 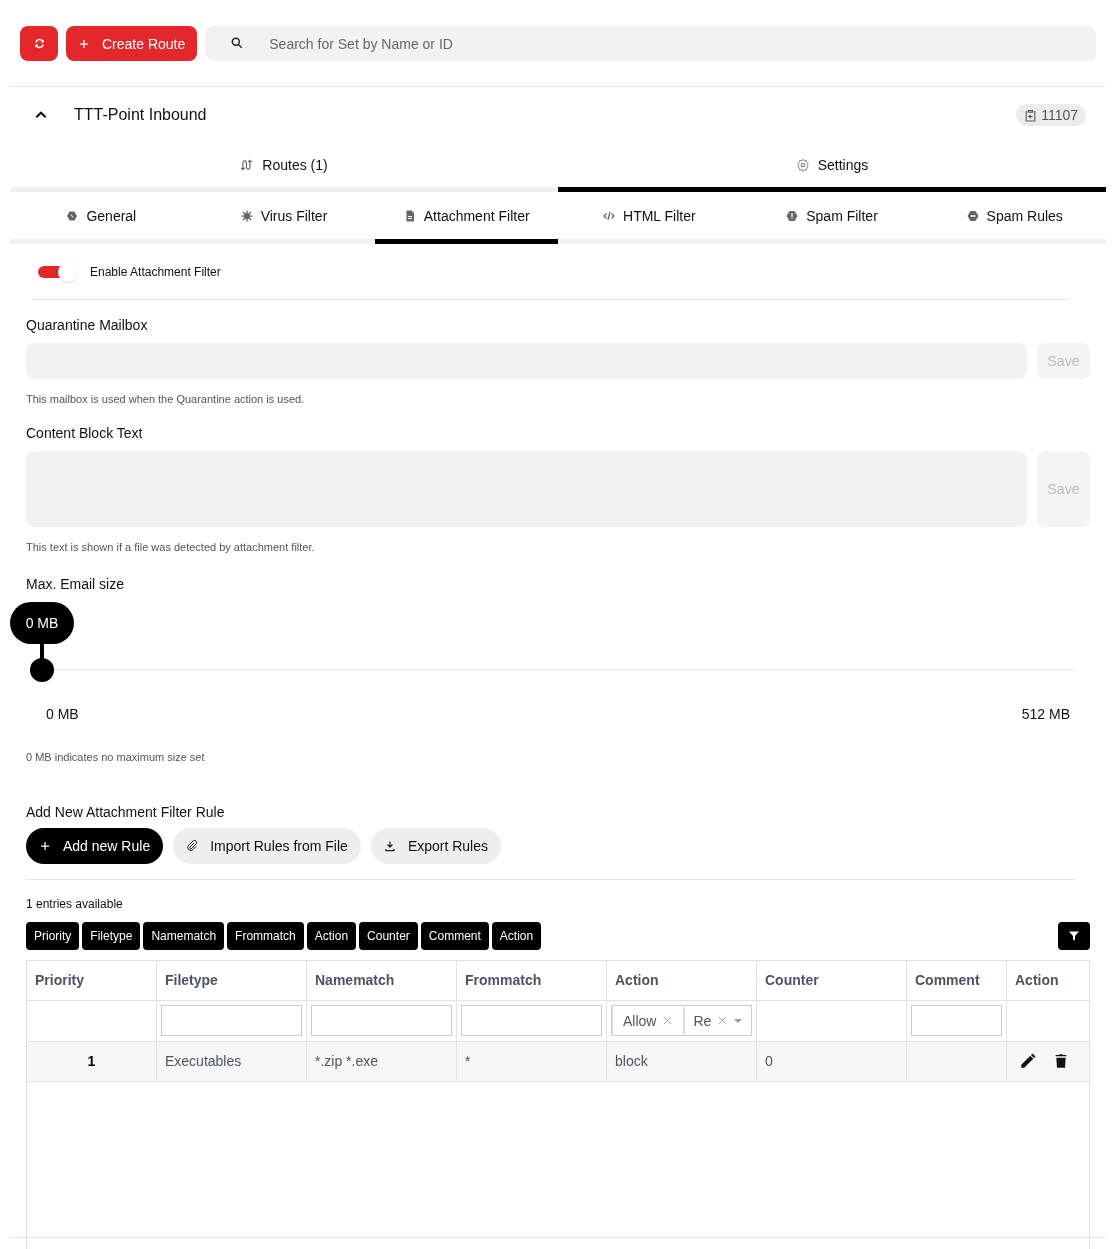 What do you see at coordinates (650, 43) in the screenshot?
I see `search-field: Search for Set by Name or ID` at bounding box center [650, 43].